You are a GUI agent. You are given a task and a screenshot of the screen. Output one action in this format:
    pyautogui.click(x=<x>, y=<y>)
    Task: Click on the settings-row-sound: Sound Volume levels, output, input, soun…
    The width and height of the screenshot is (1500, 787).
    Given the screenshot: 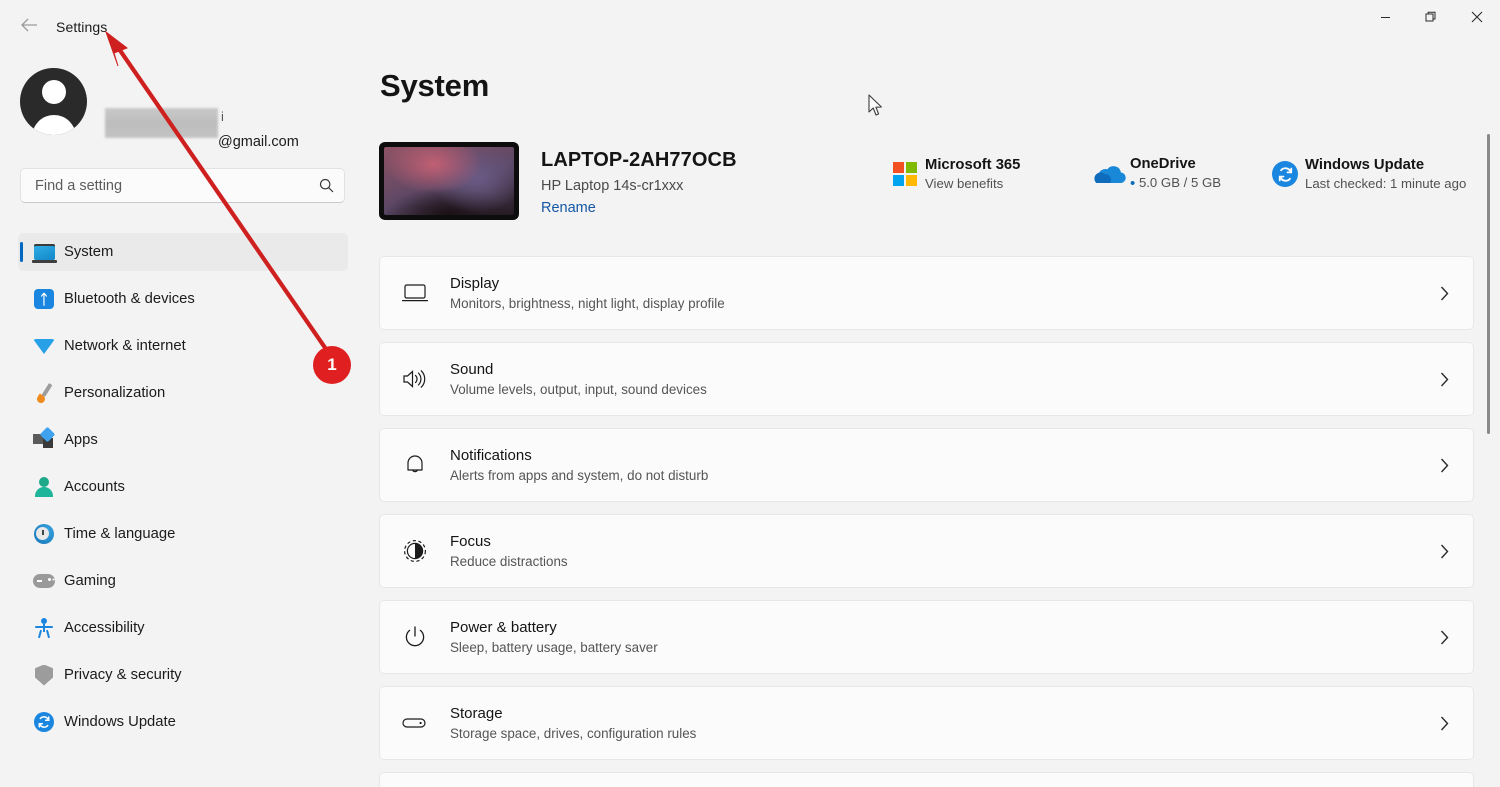 What is the action you would take?
    pyautogui.click(x=926, y=379)
    